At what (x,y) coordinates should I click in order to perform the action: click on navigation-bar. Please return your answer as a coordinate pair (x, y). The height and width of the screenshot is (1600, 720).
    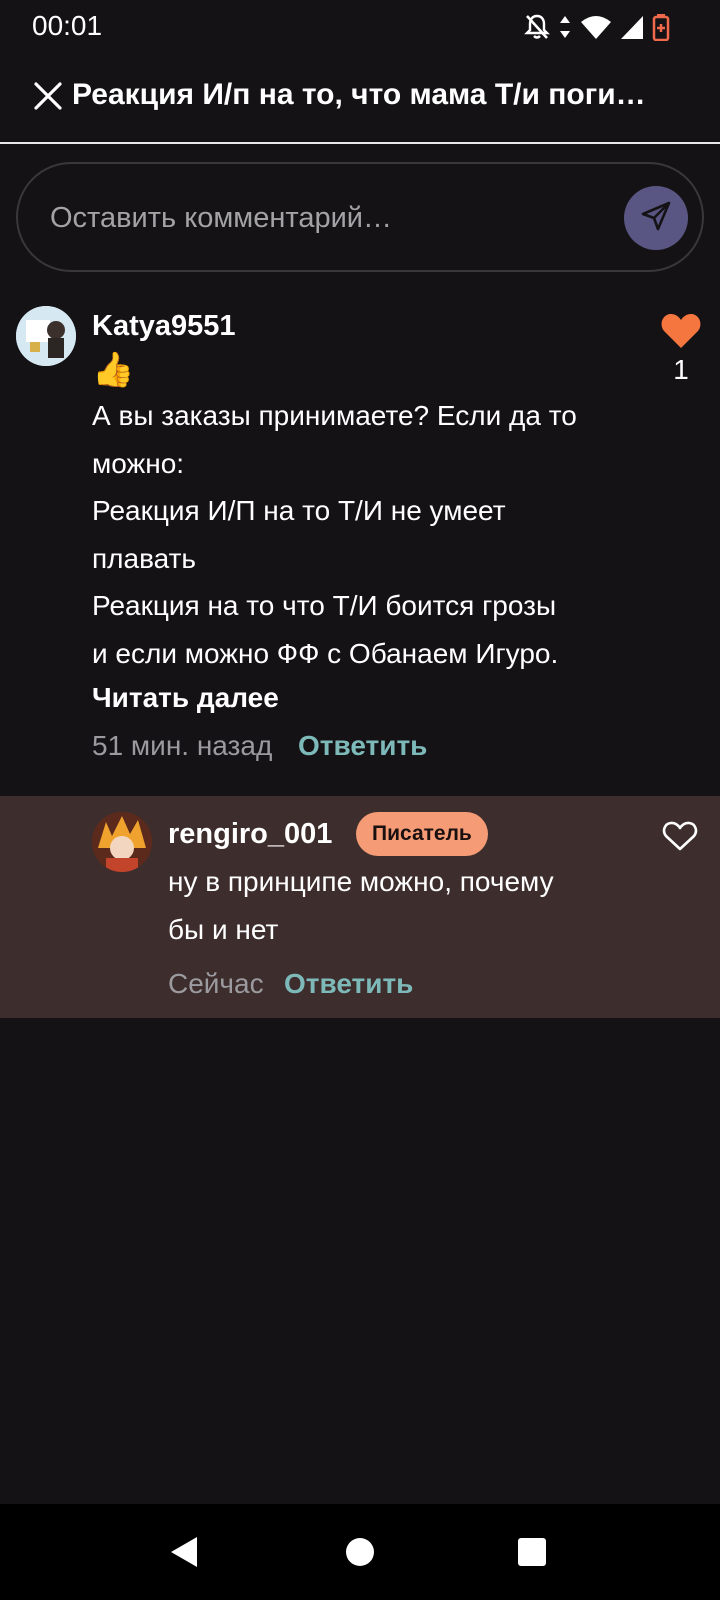
    Looking at the image, I should click on (360, 1552).